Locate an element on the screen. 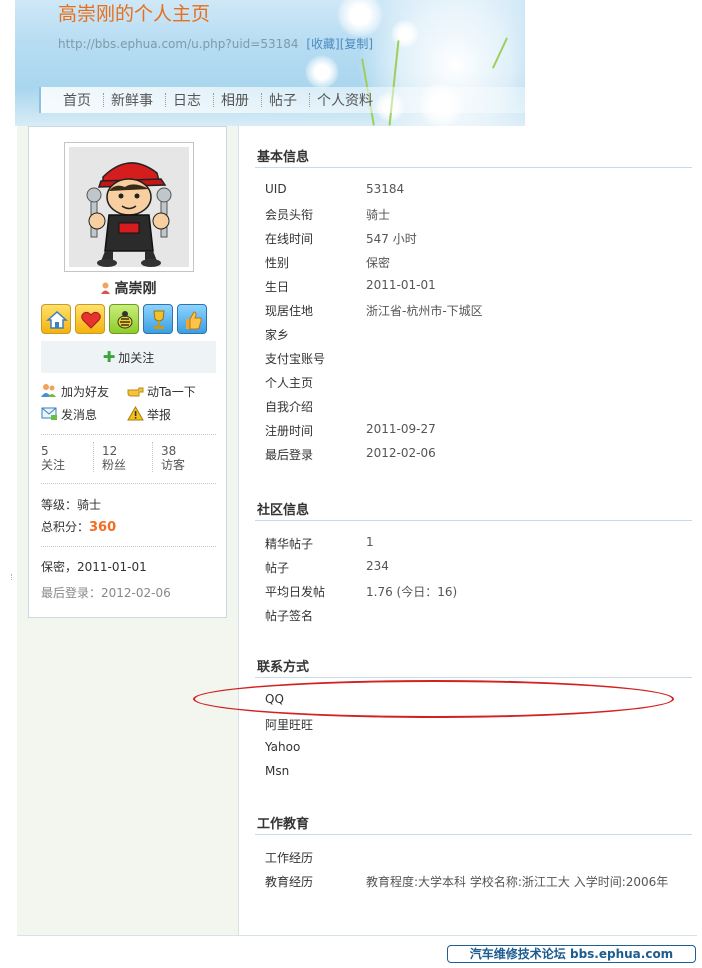 Image resolution: width=702 pixels, height=968 pixels. thumbs-up-badge-icon is located at coordinates (192, 319).